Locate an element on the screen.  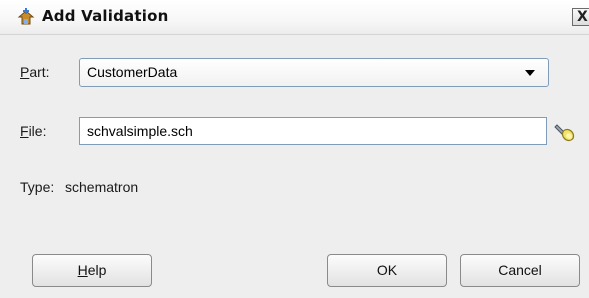
part-label-text: art: is located at coordinates (39, 72).